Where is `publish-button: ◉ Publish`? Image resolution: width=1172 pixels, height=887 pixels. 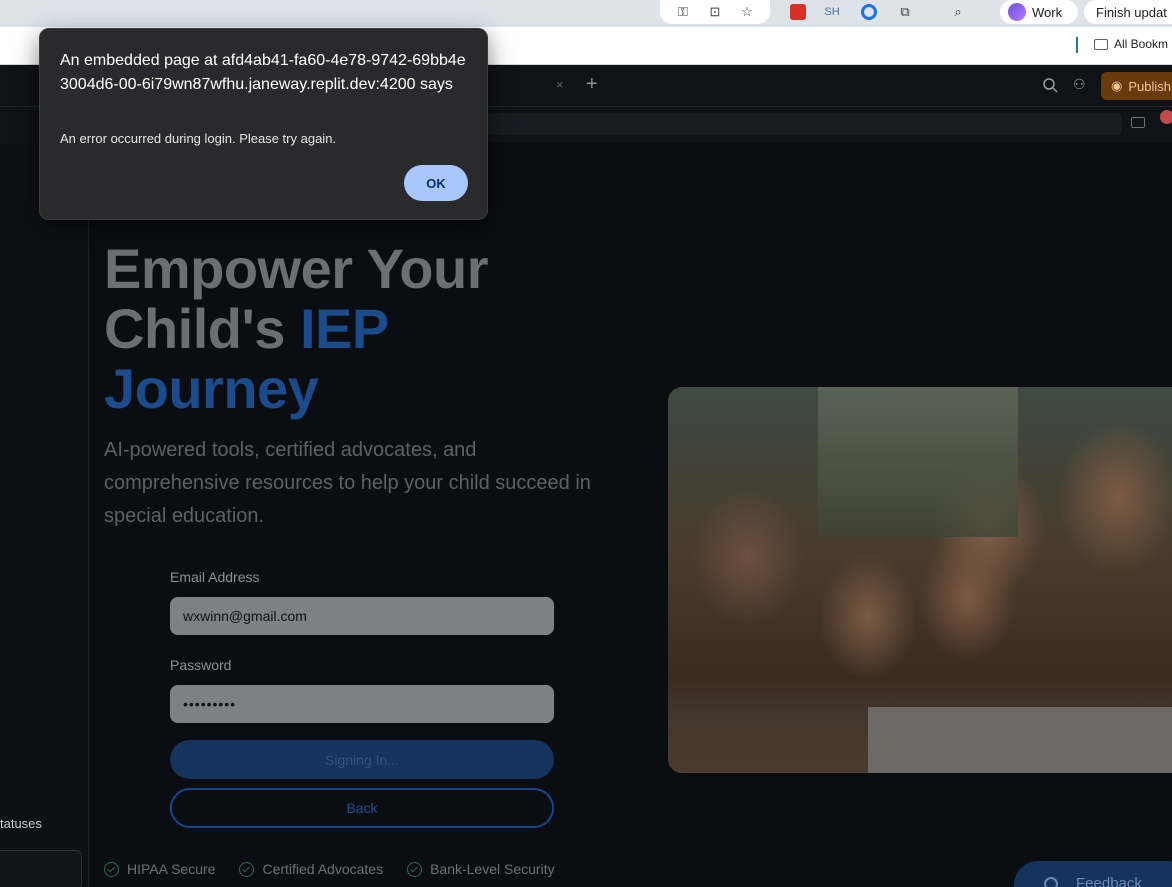
publish-button: ◉ Publish is located at coordinates (1136, 86).